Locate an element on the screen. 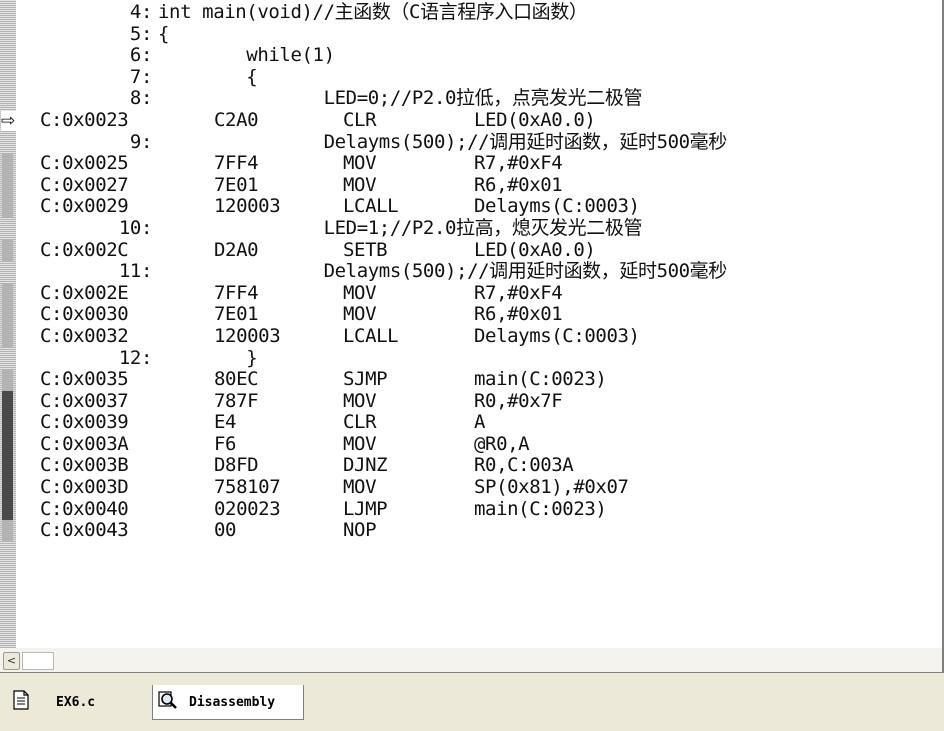 This screenshot has height=731, width=944. asm-opcode: 020023 is located at coordinates (247, 508).